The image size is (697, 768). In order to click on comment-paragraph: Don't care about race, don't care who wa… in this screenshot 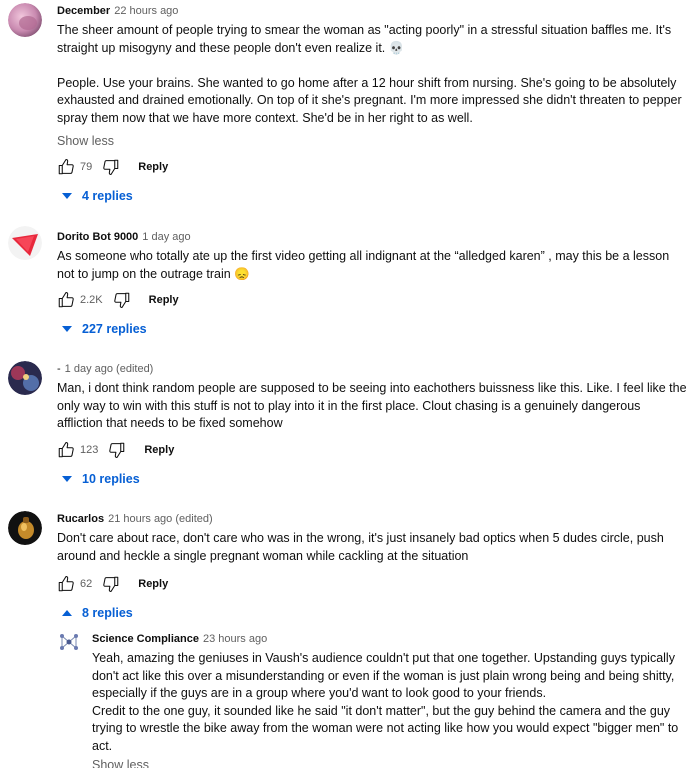, I will do `click(360, 547)`.